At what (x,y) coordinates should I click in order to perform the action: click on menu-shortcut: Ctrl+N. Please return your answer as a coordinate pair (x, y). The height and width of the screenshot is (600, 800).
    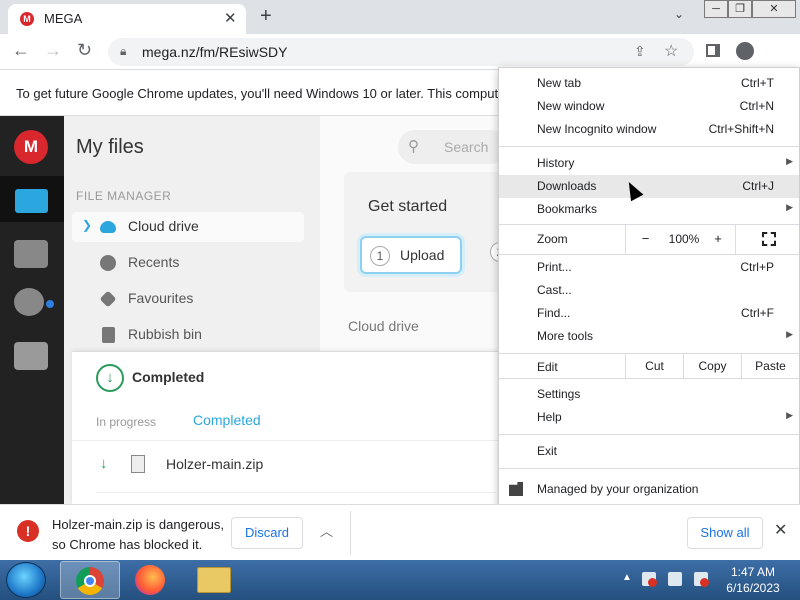
    Looking at the image, I should click on (756, 106).